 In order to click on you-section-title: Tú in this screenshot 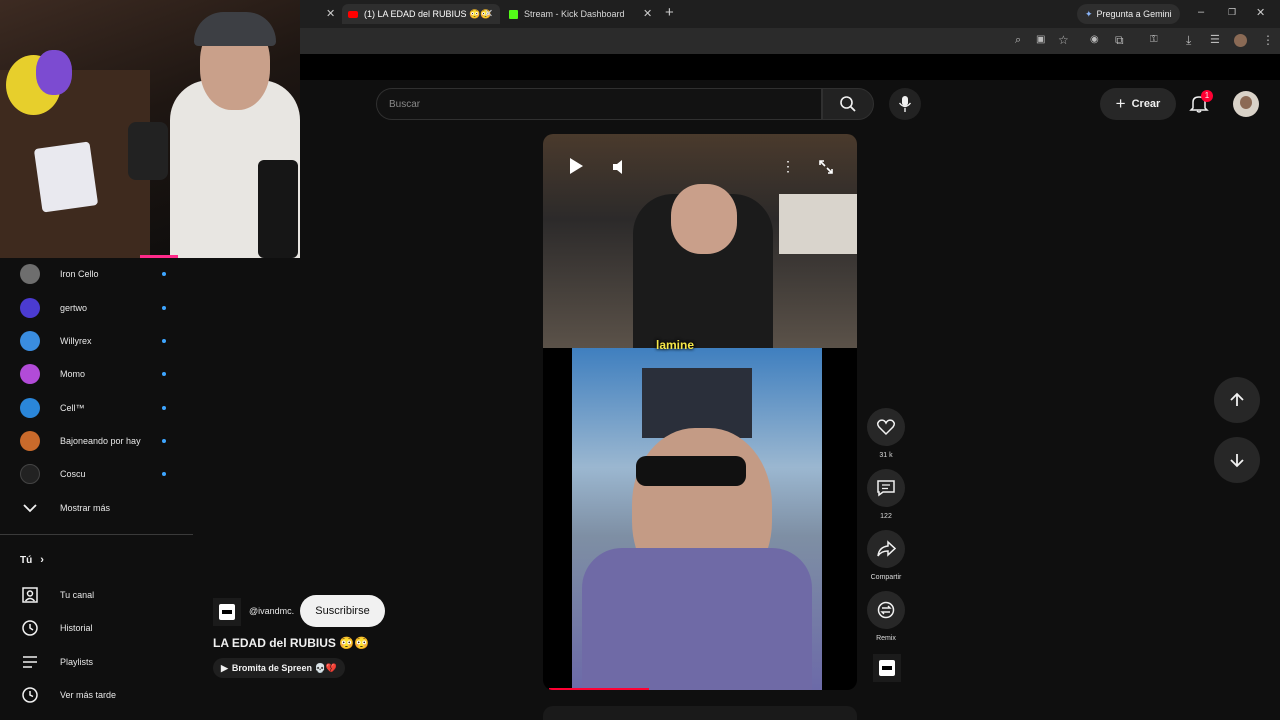, I will do `click(26, 560)`.